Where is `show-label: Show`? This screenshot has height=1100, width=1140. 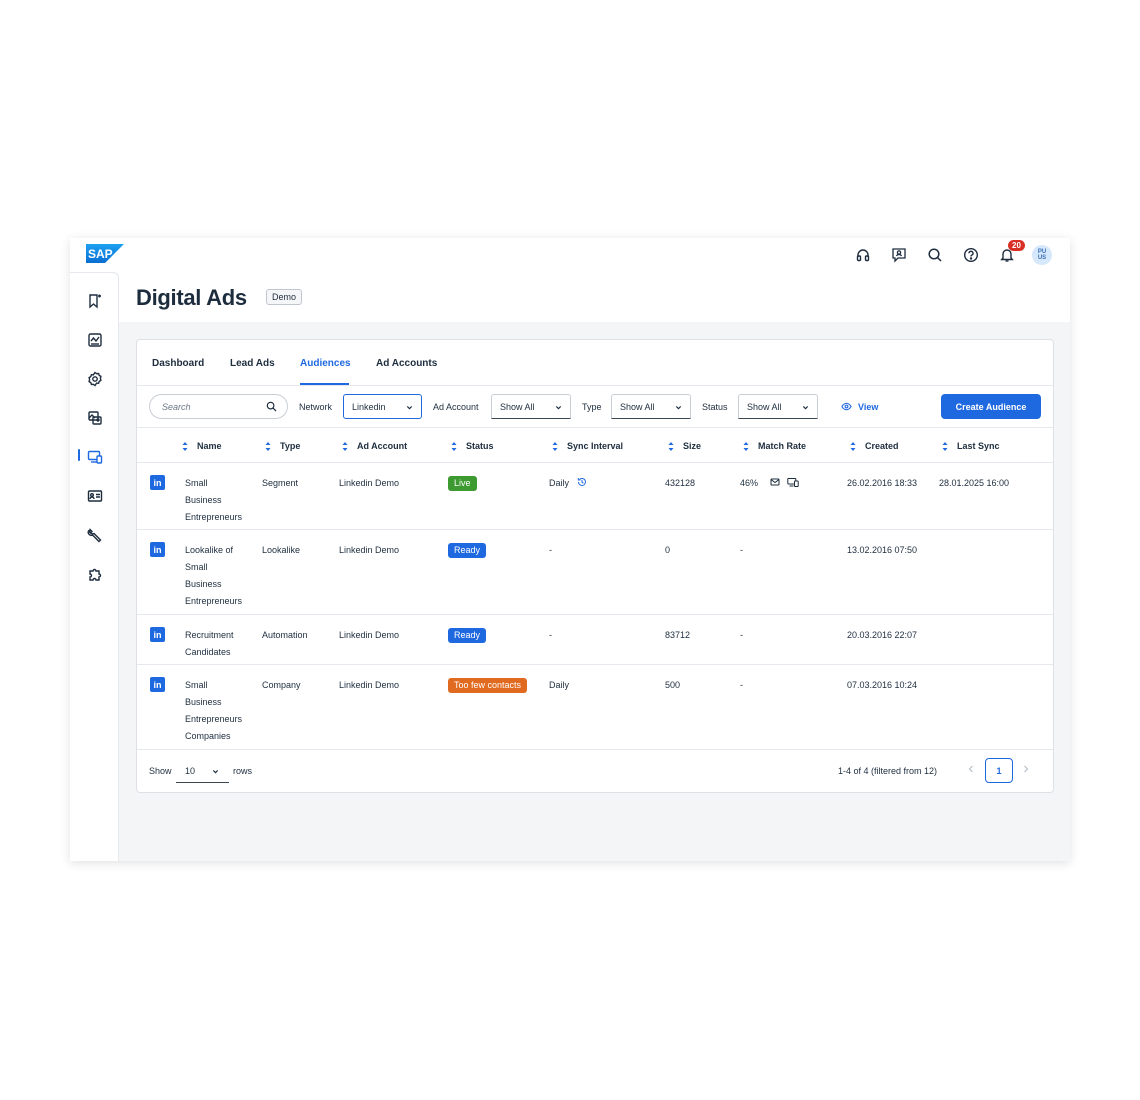
show-label: Show is located at coordinates (160, 771).